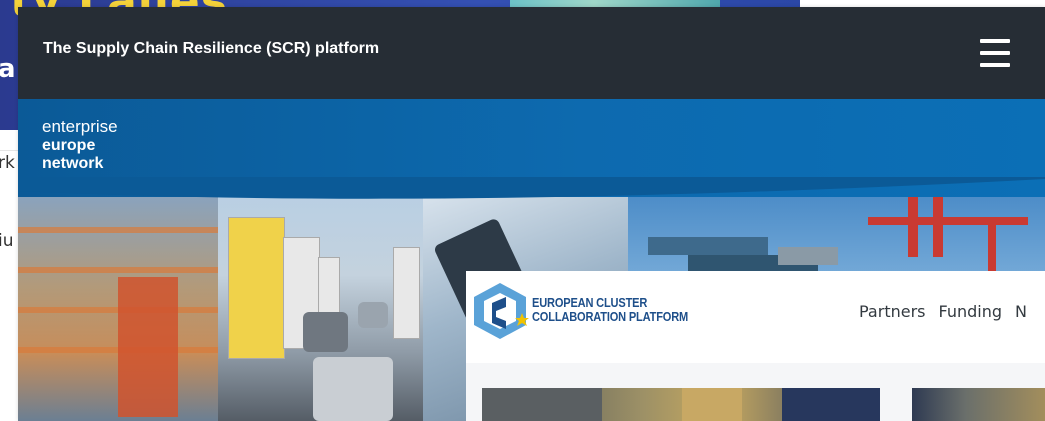 Image resolution: width=1045 pixels, height=421 pixels. I want to click on warehouse-photo, so click(118, 309).